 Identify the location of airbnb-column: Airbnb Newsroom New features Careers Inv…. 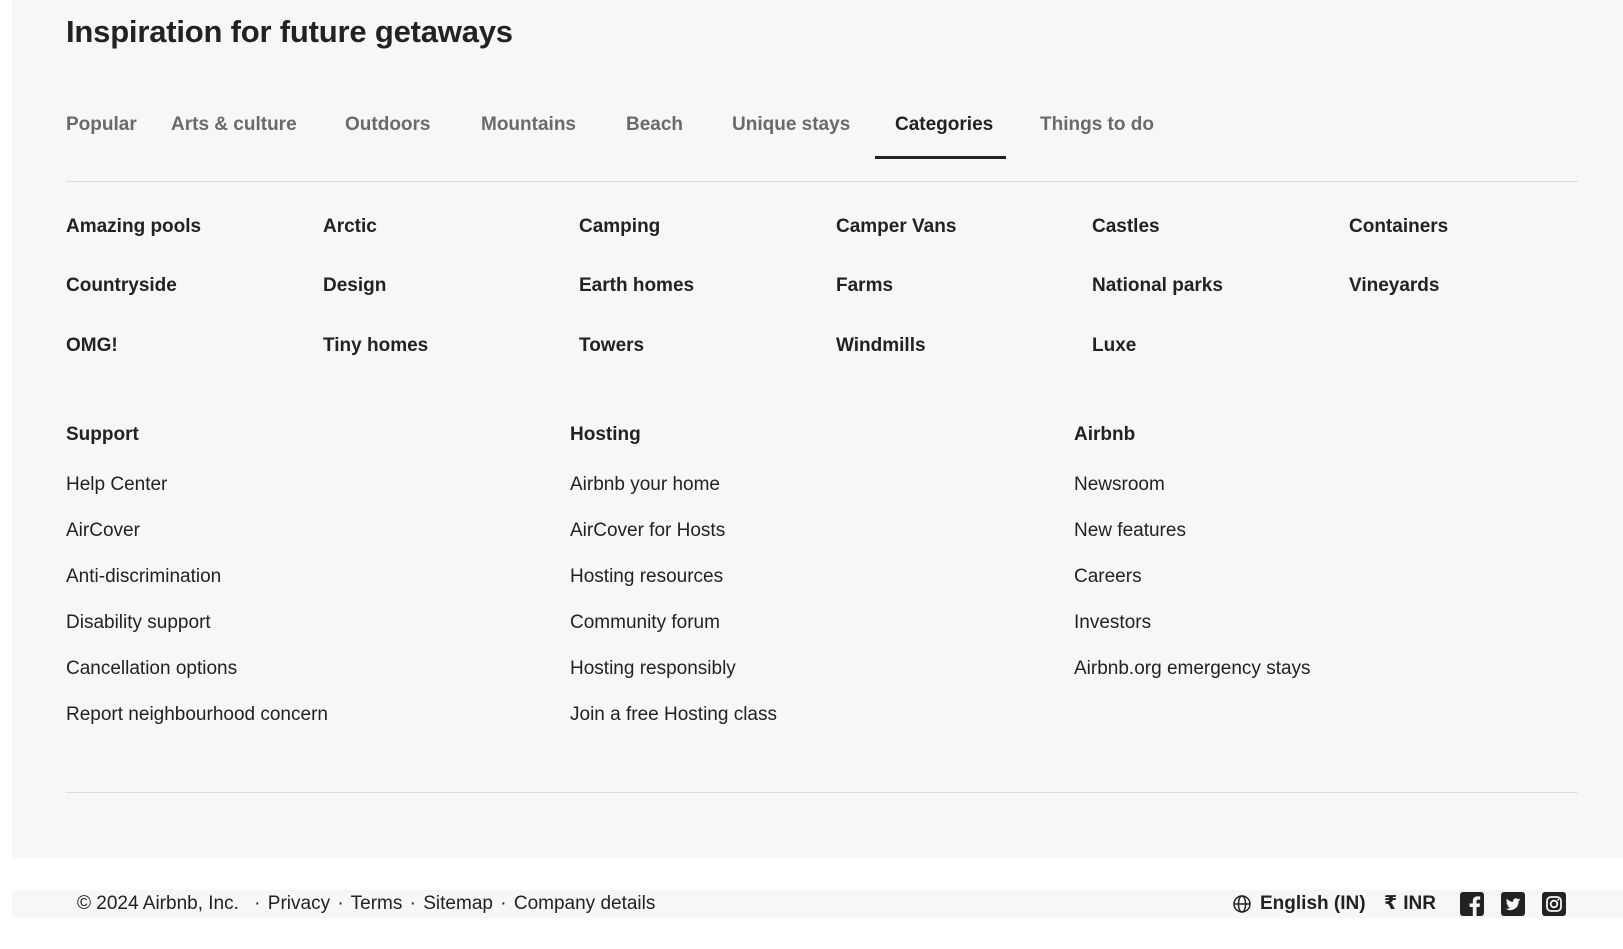
(1192, 561).